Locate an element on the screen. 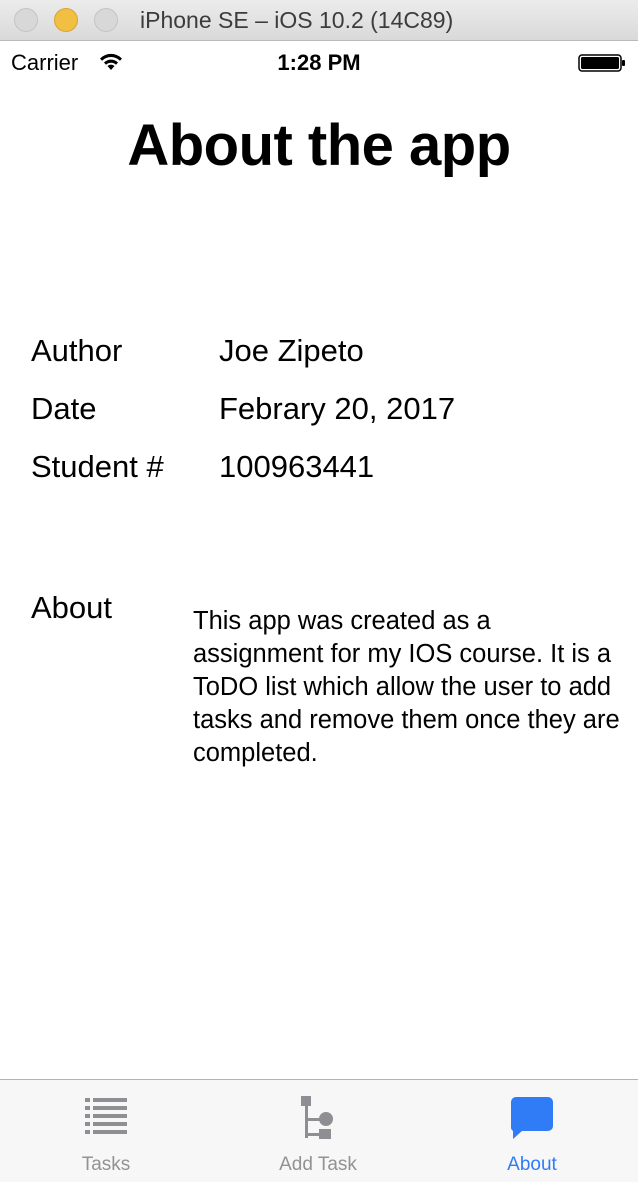 This screenshot has width=638, height=1182. date-label: Date is located at coordinates (64, 408).